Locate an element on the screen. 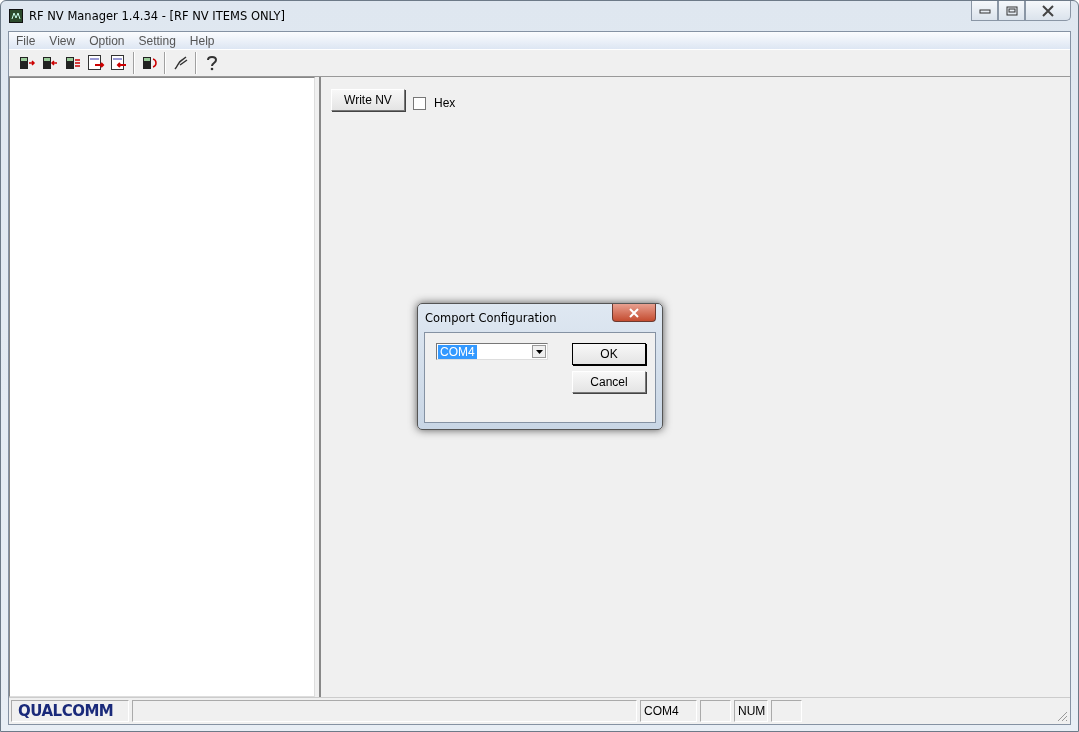  minimize-icon is located at coordinates (984, 10).